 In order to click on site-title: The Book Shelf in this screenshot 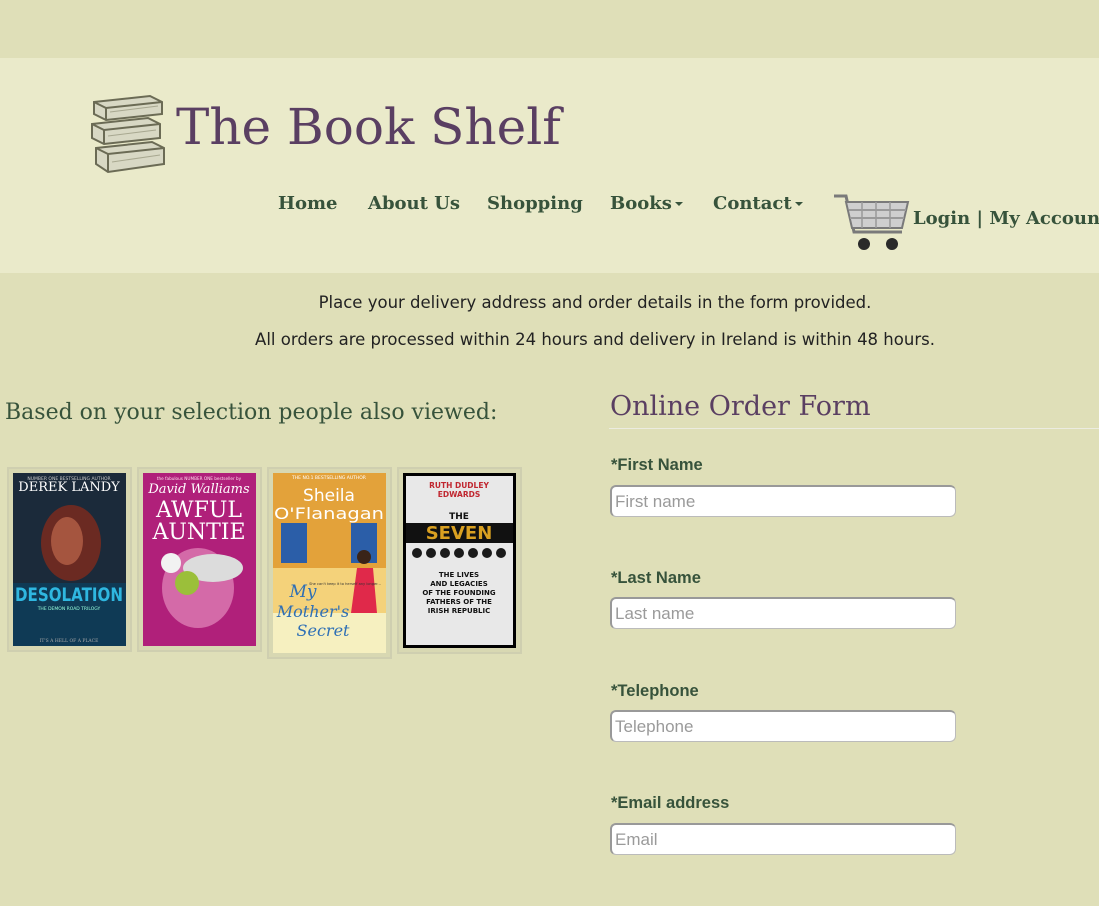, I will do `click(368, 127)`.